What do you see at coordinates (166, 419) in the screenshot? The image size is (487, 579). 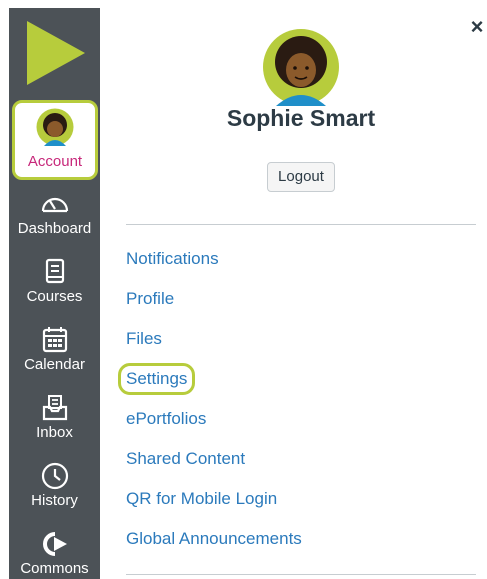 I see `eportfolios-link: ePortfolios` at bounding box center [166, 419].